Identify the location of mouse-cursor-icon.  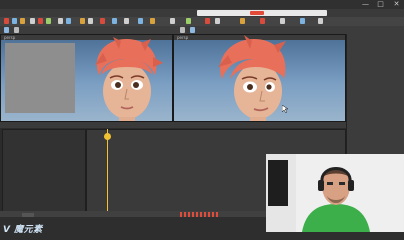
(285, 109).